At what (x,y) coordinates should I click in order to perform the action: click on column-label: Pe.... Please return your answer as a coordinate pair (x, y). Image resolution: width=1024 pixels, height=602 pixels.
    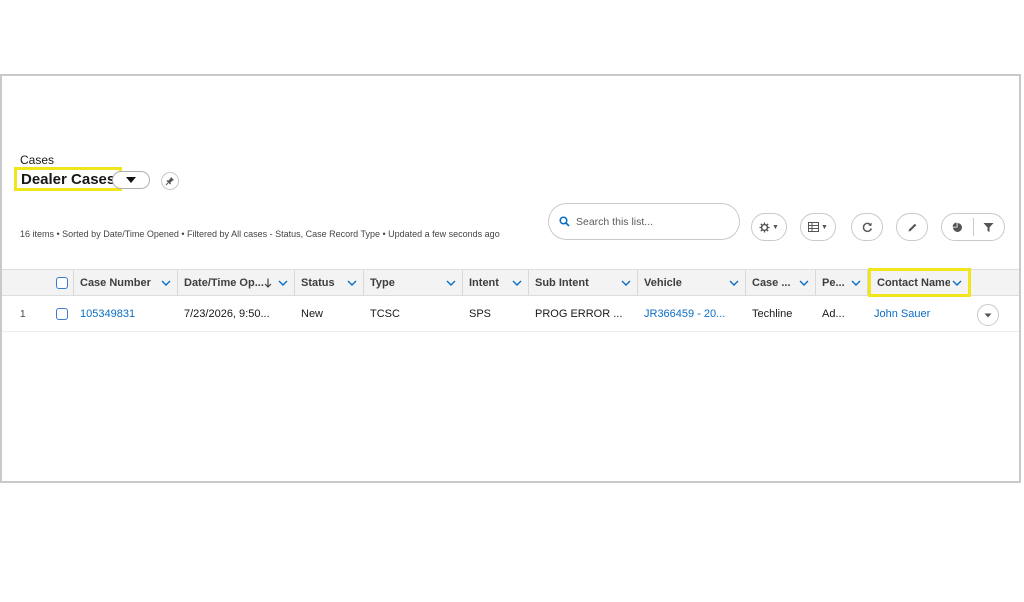
    Looking at the image, I should click on (833, 282).